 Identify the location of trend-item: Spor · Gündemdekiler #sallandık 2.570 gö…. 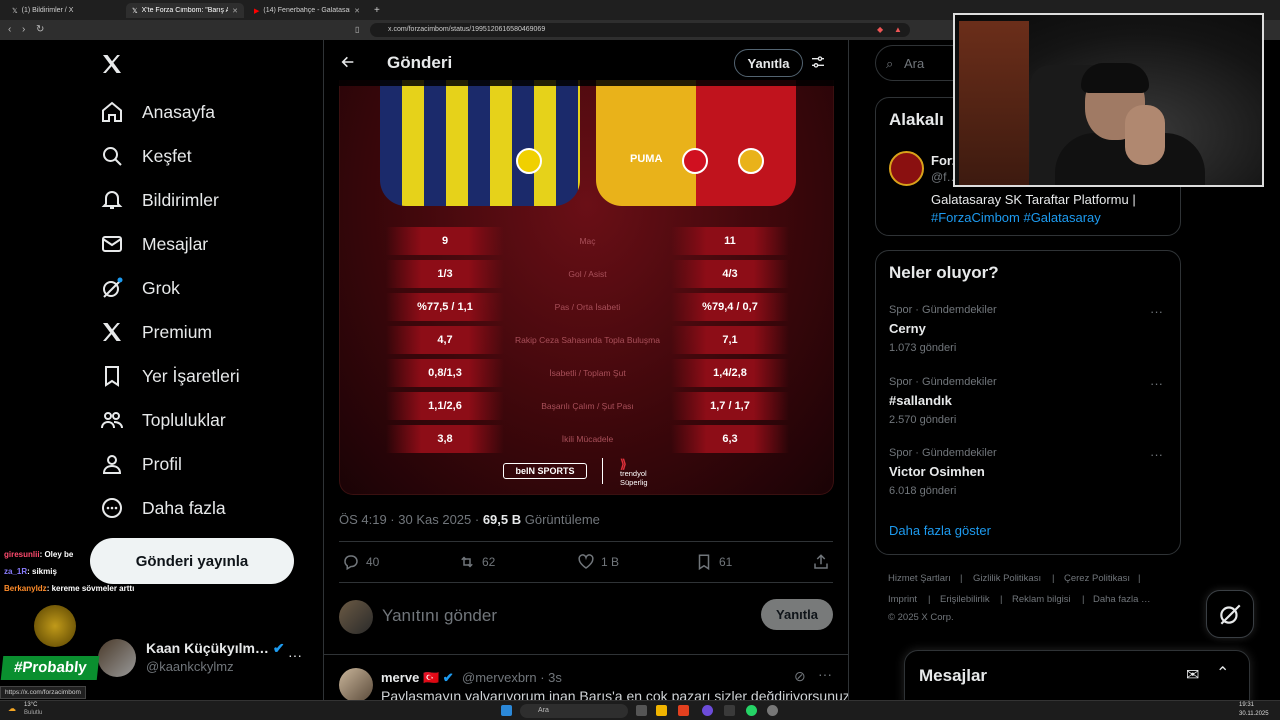
(1029, 401).